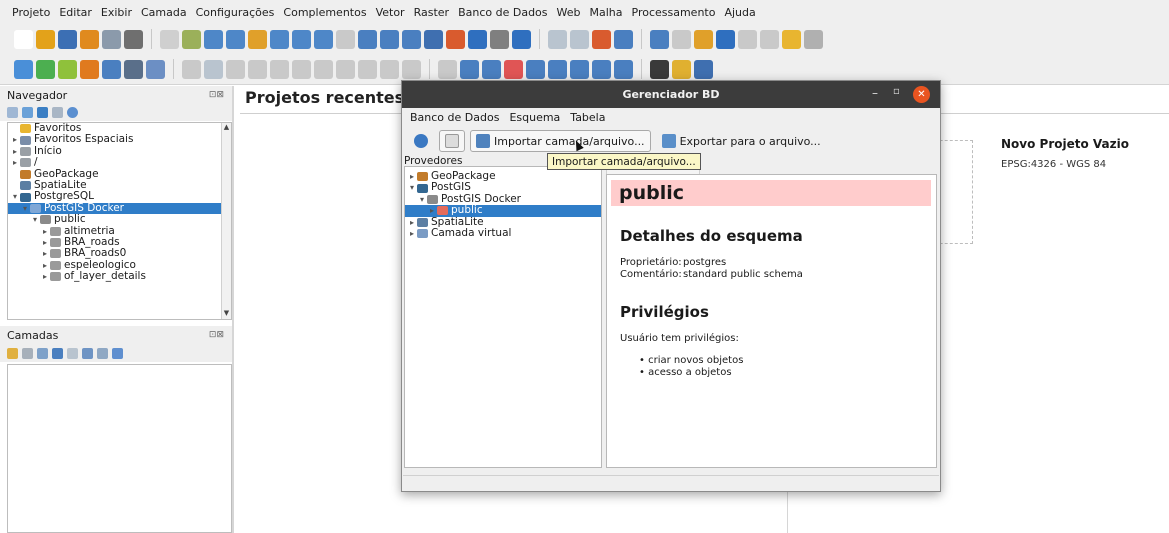  Describe the element at coordinates (31, 12) in the screenshot. I see `menu-projeto: Projeto` at that location.